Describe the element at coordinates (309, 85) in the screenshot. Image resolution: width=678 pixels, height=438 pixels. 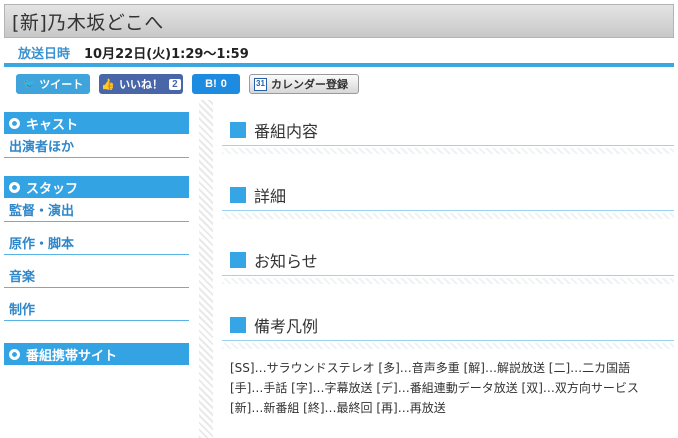
I see `calendar-label: カレンダー登録` at that location.